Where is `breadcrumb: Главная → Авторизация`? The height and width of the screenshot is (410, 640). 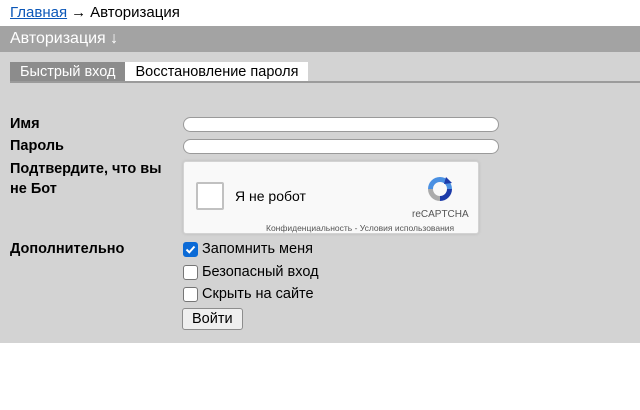
breadcrumb: Главная → Авторизация is located at coordinates (95, 13).